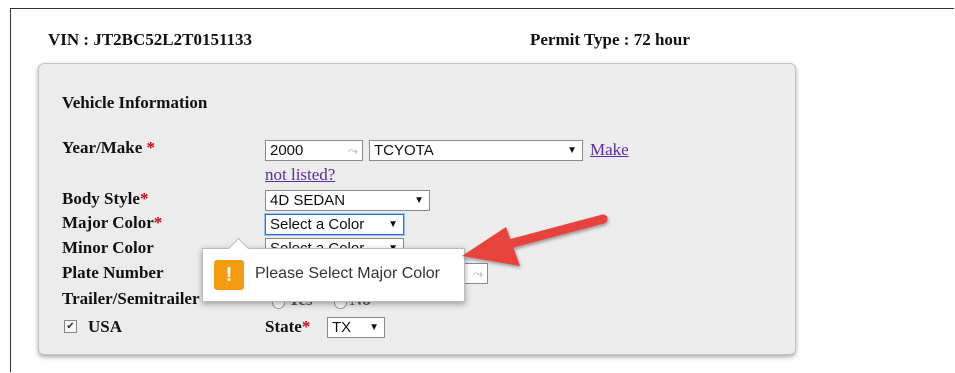 This screenshot has width=955, height=373. I want to click on annotation-arrow-icon, so click(535, 240).